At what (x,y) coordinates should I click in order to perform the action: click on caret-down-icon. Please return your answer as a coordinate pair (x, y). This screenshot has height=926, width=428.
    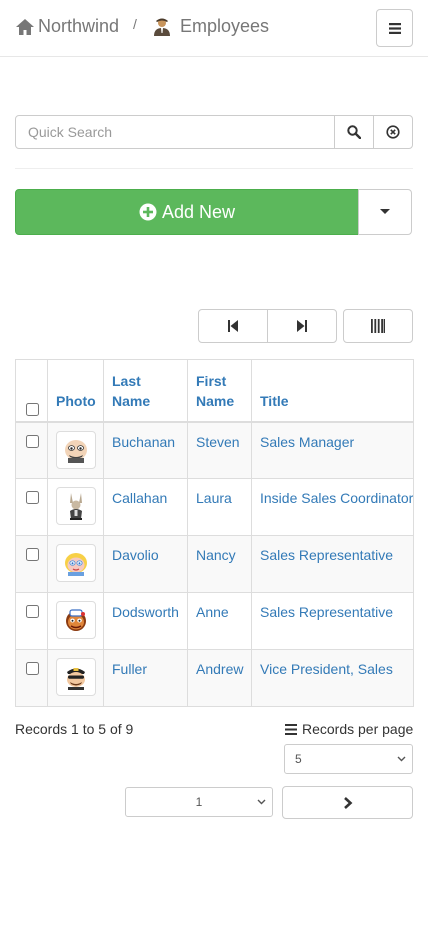
    Looking at the image, I should click on (385, 211).